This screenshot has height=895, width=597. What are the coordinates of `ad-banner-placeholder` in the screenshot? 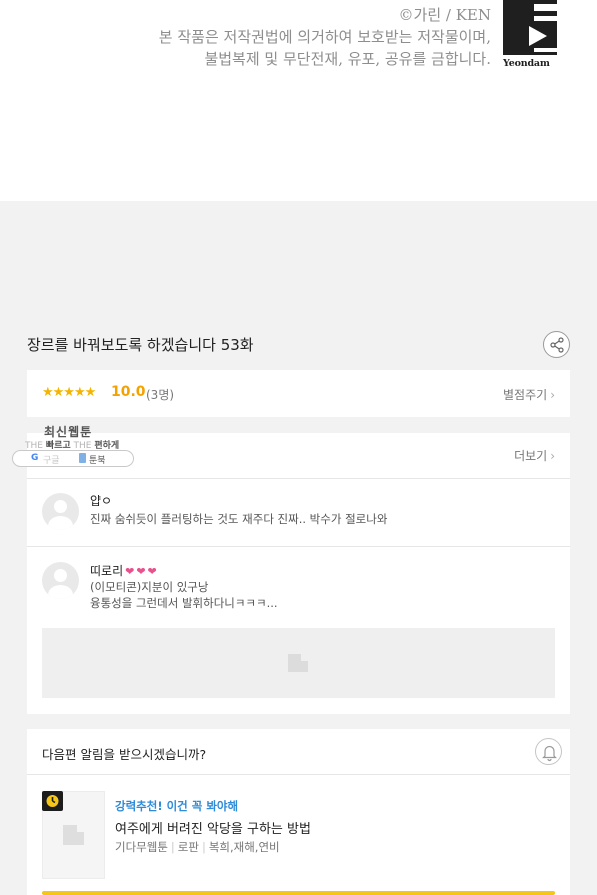 It's located at (298, 663).